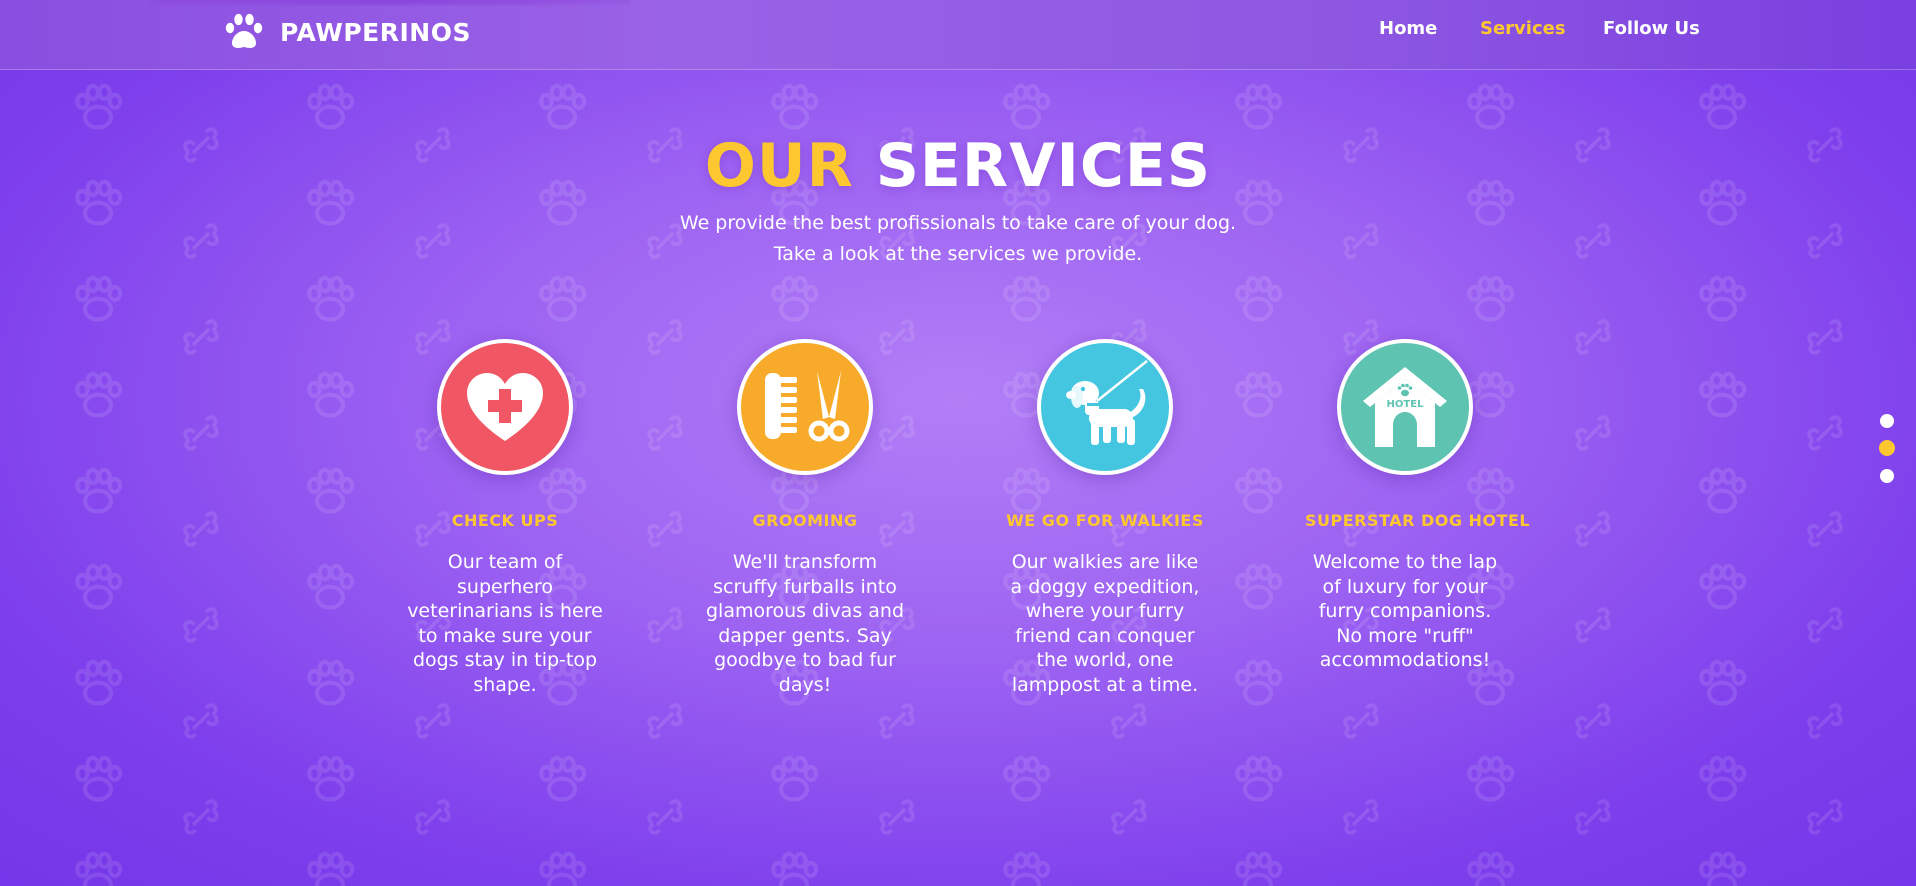 This screenshot has height=886, width=1916. What do you see at coordinates (807, 406) in the screenshot?
I see `comb-scissors-icon` at bounding box center [807, 406].